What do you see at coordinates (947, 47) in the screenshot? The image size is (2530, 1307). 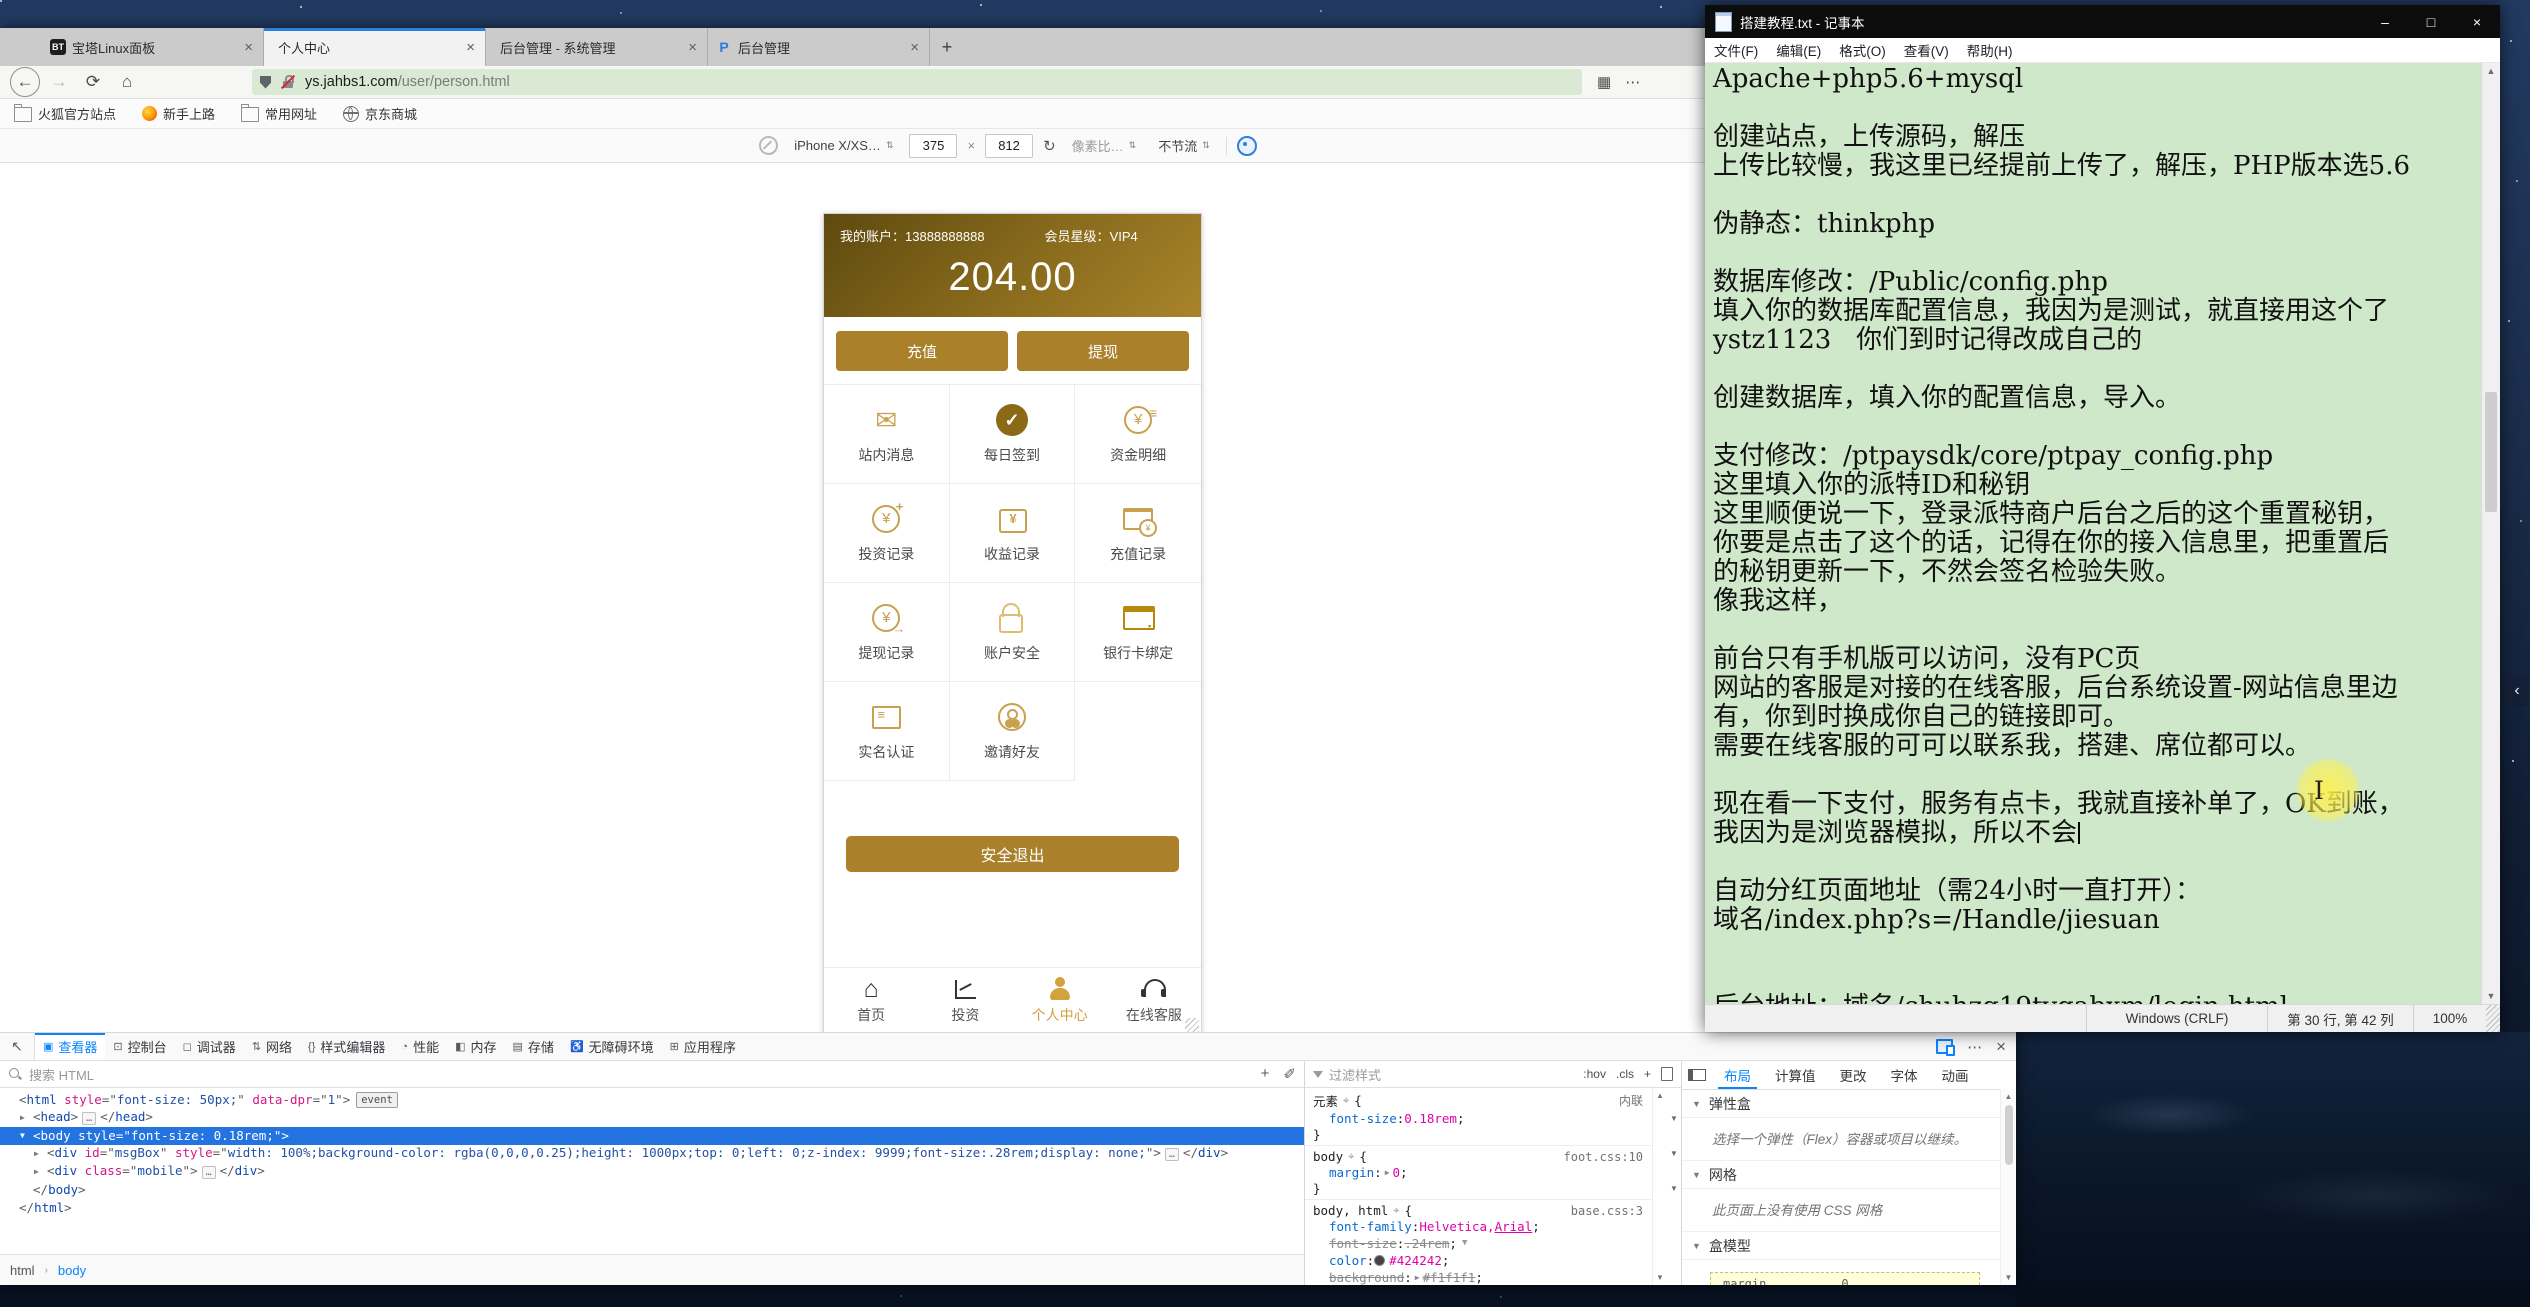 I see `new-tab-button: +` at bounding box center [947, 47].